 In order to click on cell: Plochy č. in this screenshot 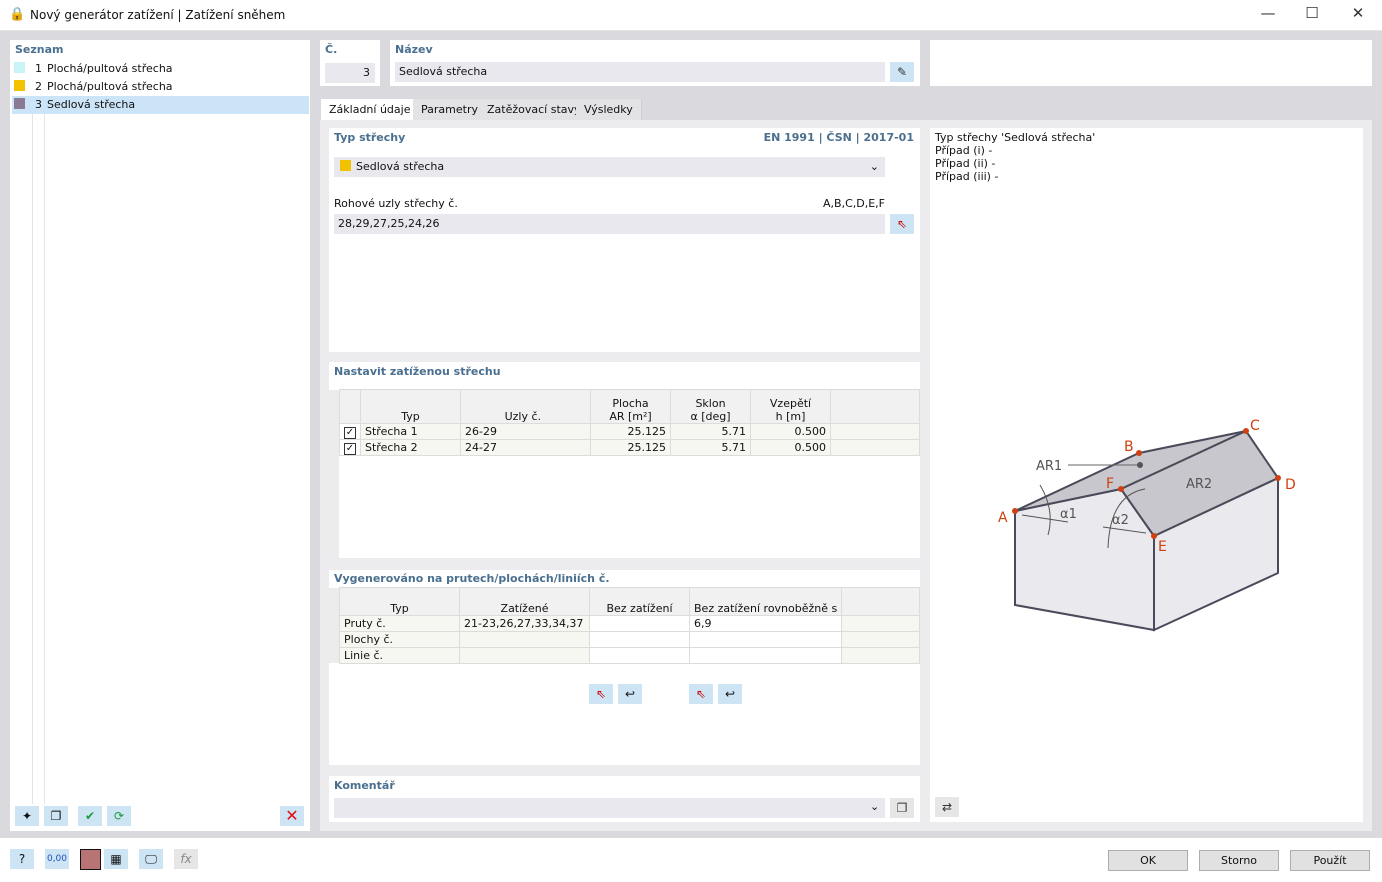, I will do `click(399, 639)`.